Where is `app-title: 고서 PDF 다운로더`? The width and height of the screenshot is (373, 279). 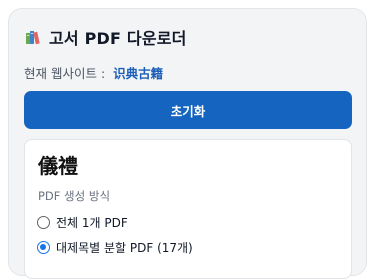 app-title: 고서 PDF 다운로더 is located at coordinates (118, 38).